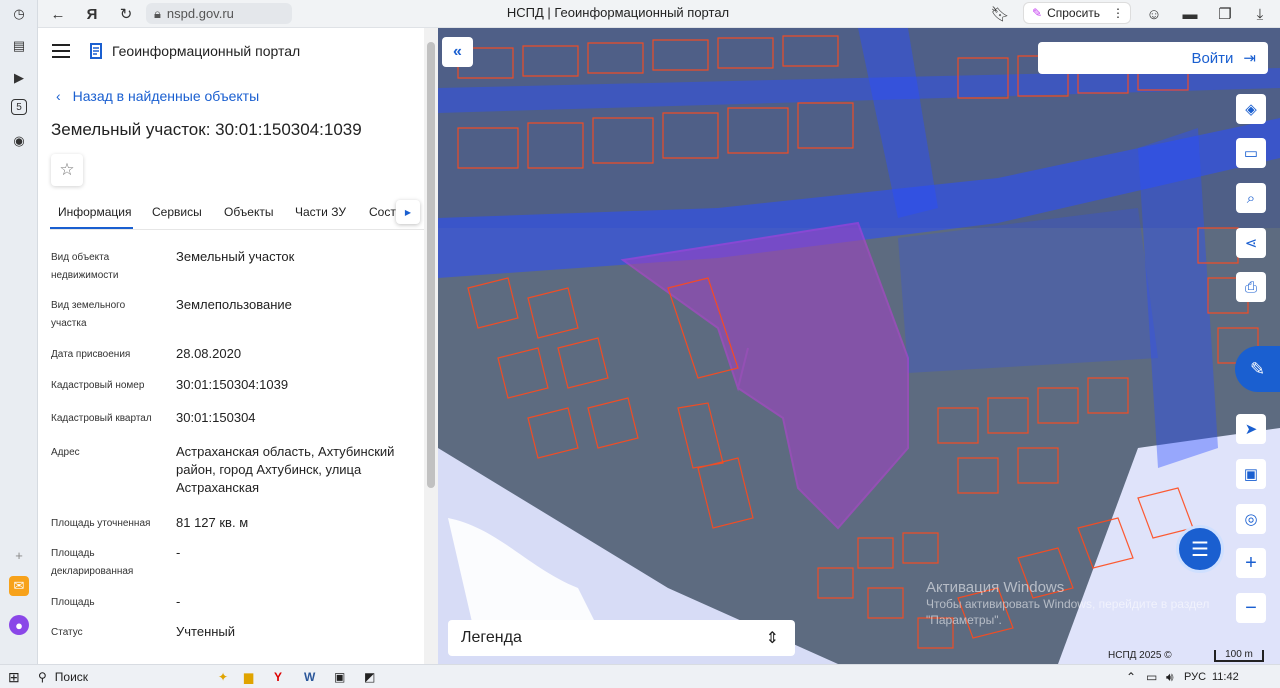 The width and height of the screenshot is (1280, 688). What do you see at coordinates (1251, 287) in the screenshot?
I see `print-icon: ⎙` at bounding box center [1251, 287].